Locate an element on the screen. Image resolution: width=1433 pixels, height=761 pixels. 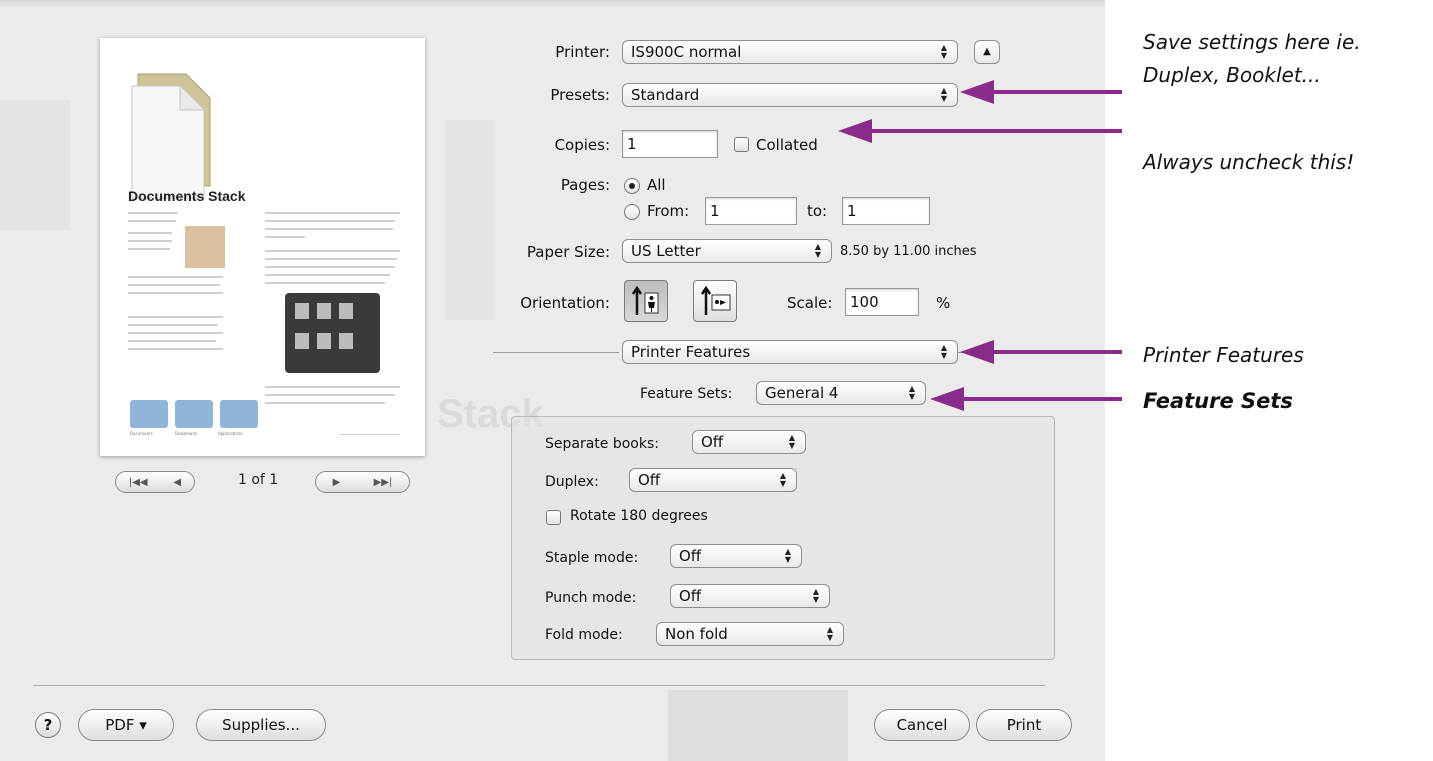
arrow-to-feature-sets is located at coordinates (1026, 399).